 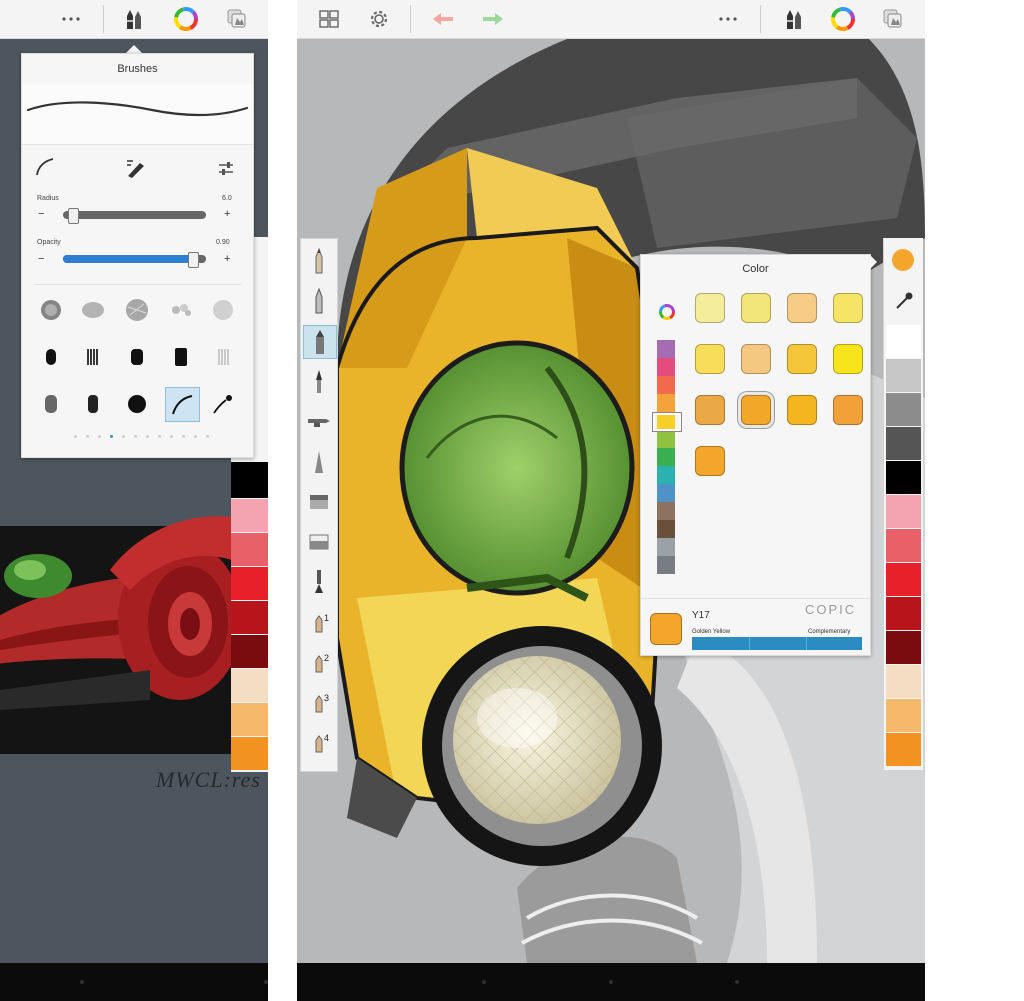 I want to click on opacity-plus: +, so click(x=227, y=259).